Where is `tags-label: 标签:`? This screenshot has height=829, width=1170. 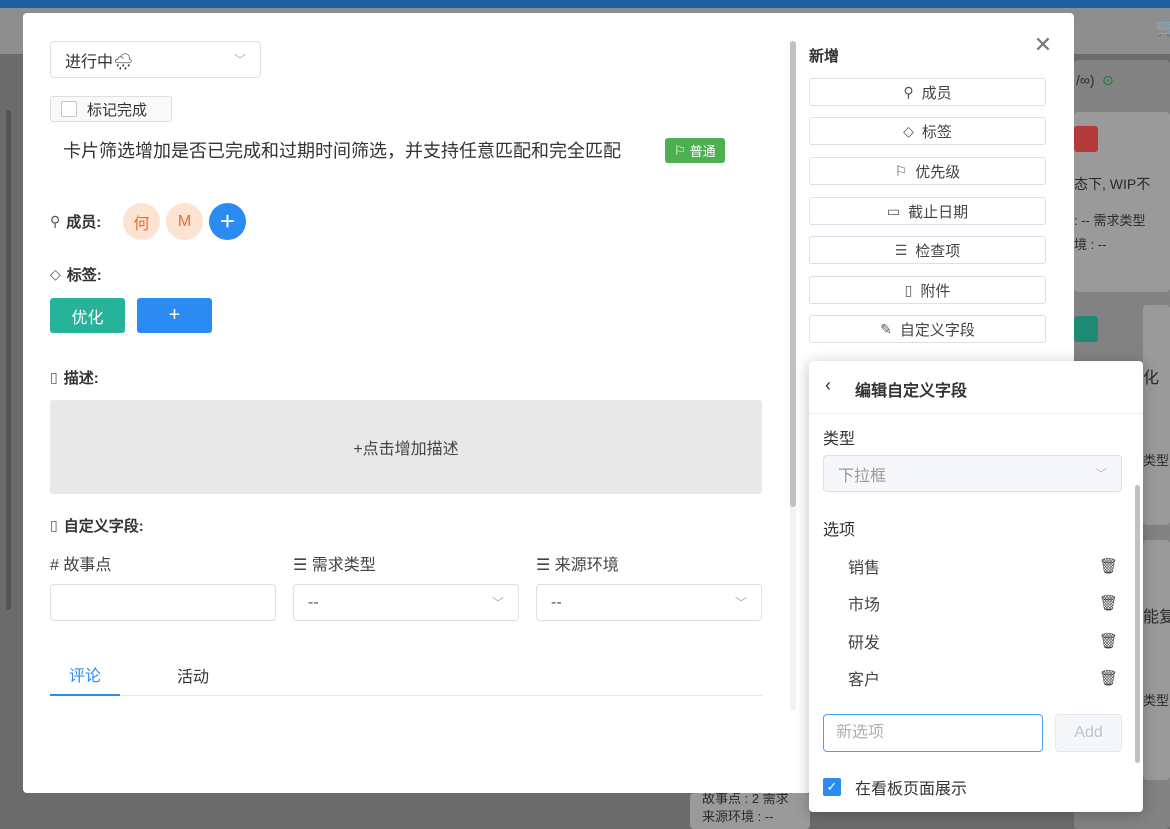
tags-label: 标签: is located at coordinates (84, 275).